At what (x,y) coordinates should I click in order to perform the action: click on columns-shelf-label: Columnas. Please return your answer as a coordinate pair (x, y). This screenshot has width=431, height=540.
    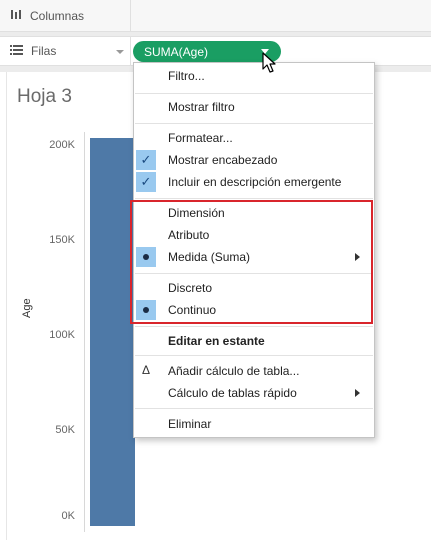
    Looking at the image, I should click on (65, 15).